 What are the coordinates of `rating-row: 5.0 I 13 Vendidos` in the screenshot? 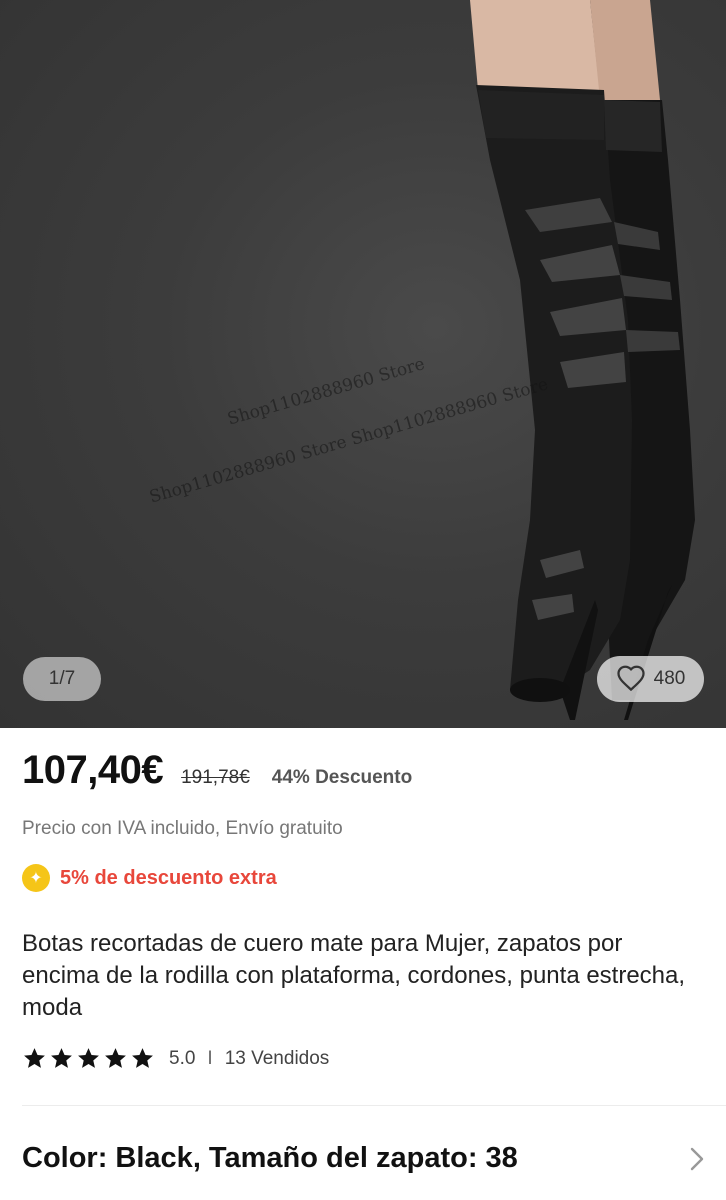 It's located at (175, 1058).